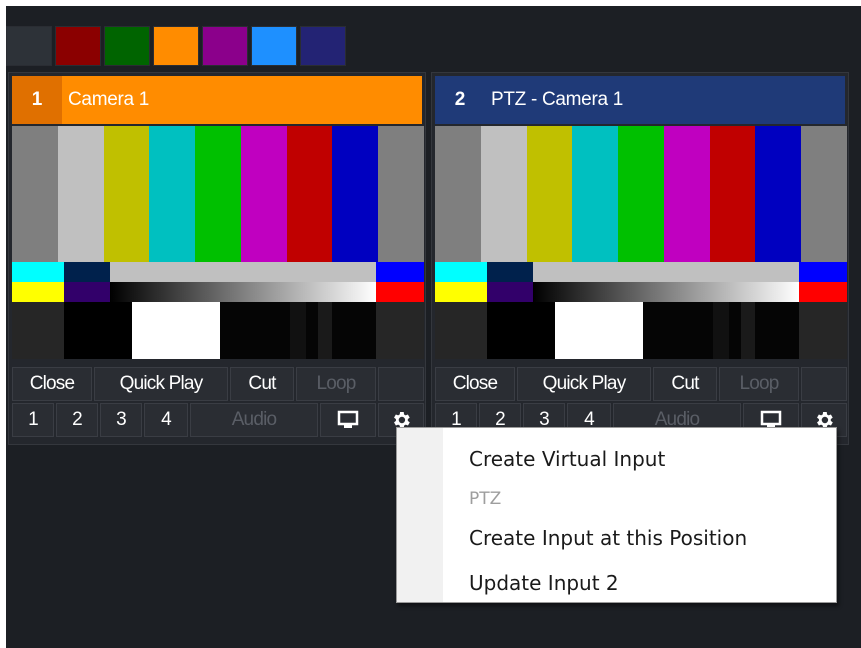 The width and height of the screenshot is (861, 648). Describe the element at coordinates (217, 100) in the screenshot. I see `input-header: 1 Camera 1` at that location.